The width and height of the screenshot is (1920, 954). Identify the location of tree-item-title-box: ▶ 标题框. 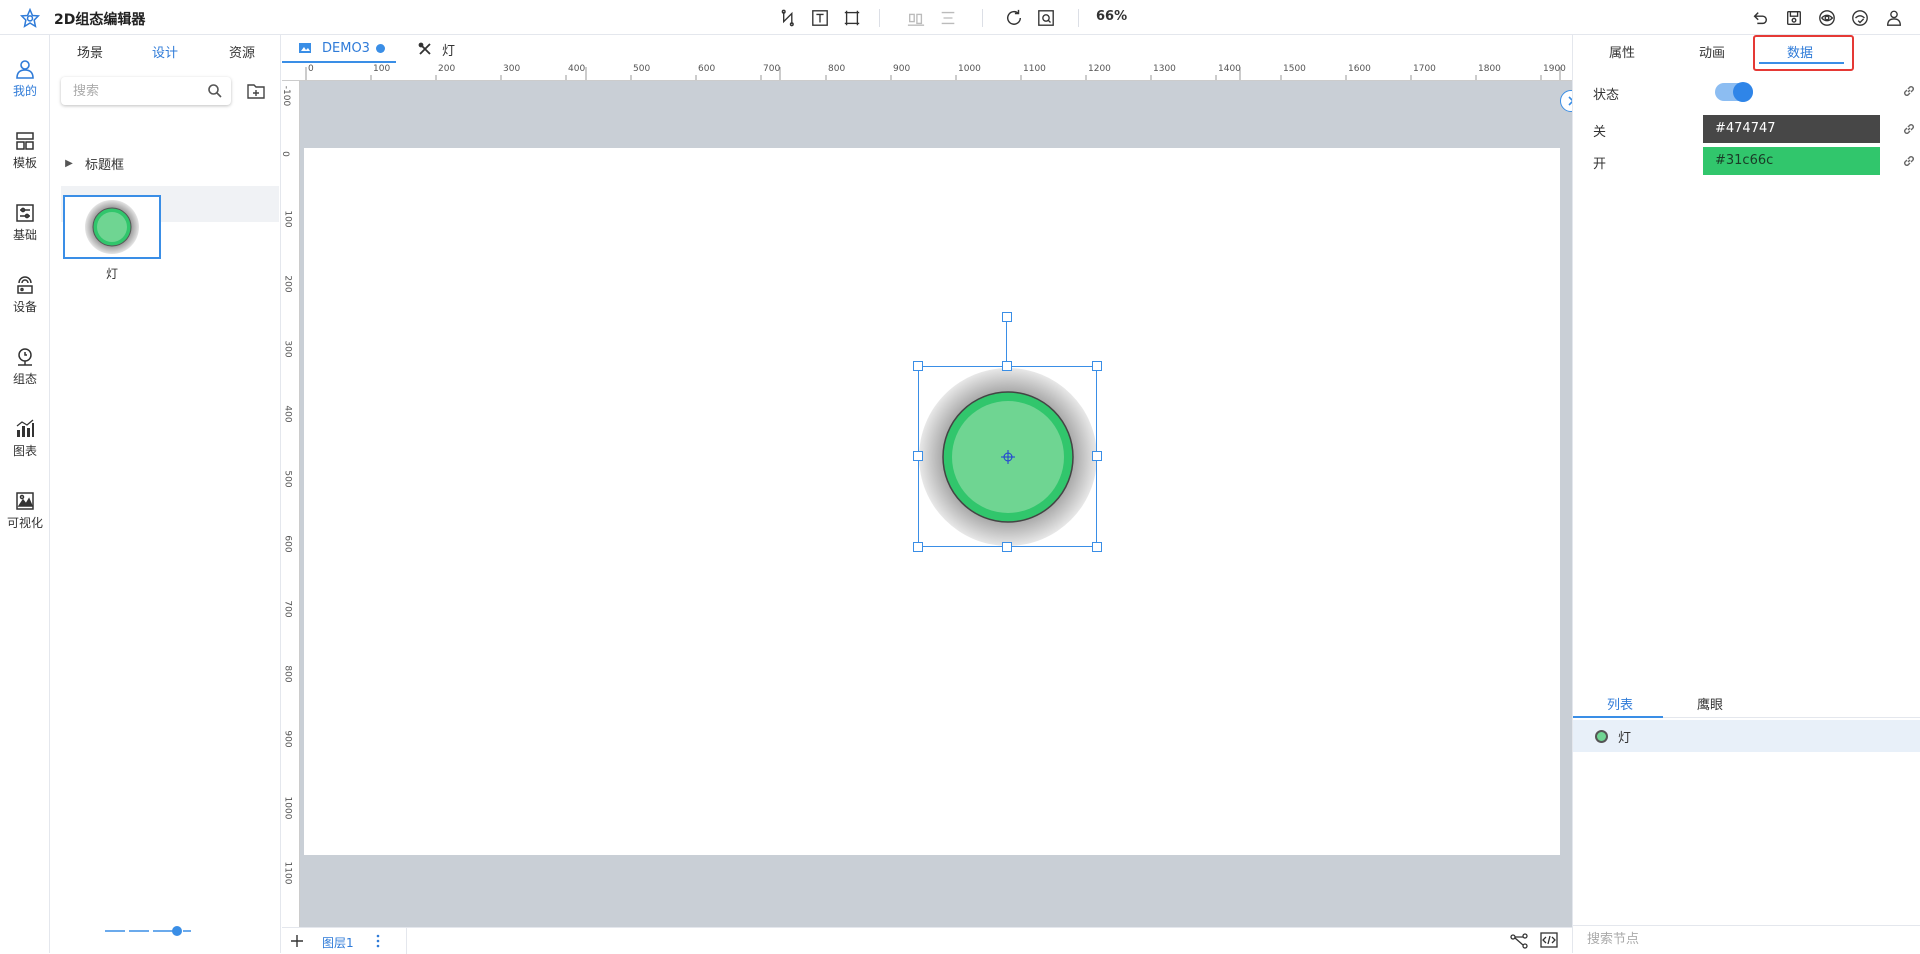
(170, 163).